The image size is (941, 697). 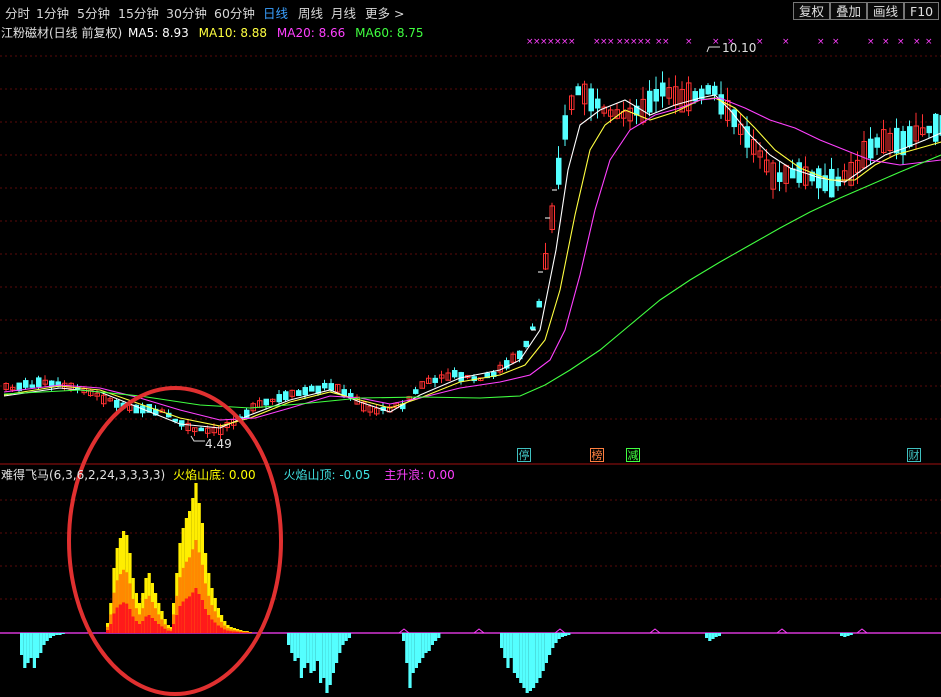 What do you see at coordinates (62, 33) in the screenshot?
I see `stock-title: 江粉磁材(日线 前复权)` at bounding box center [62, 33].